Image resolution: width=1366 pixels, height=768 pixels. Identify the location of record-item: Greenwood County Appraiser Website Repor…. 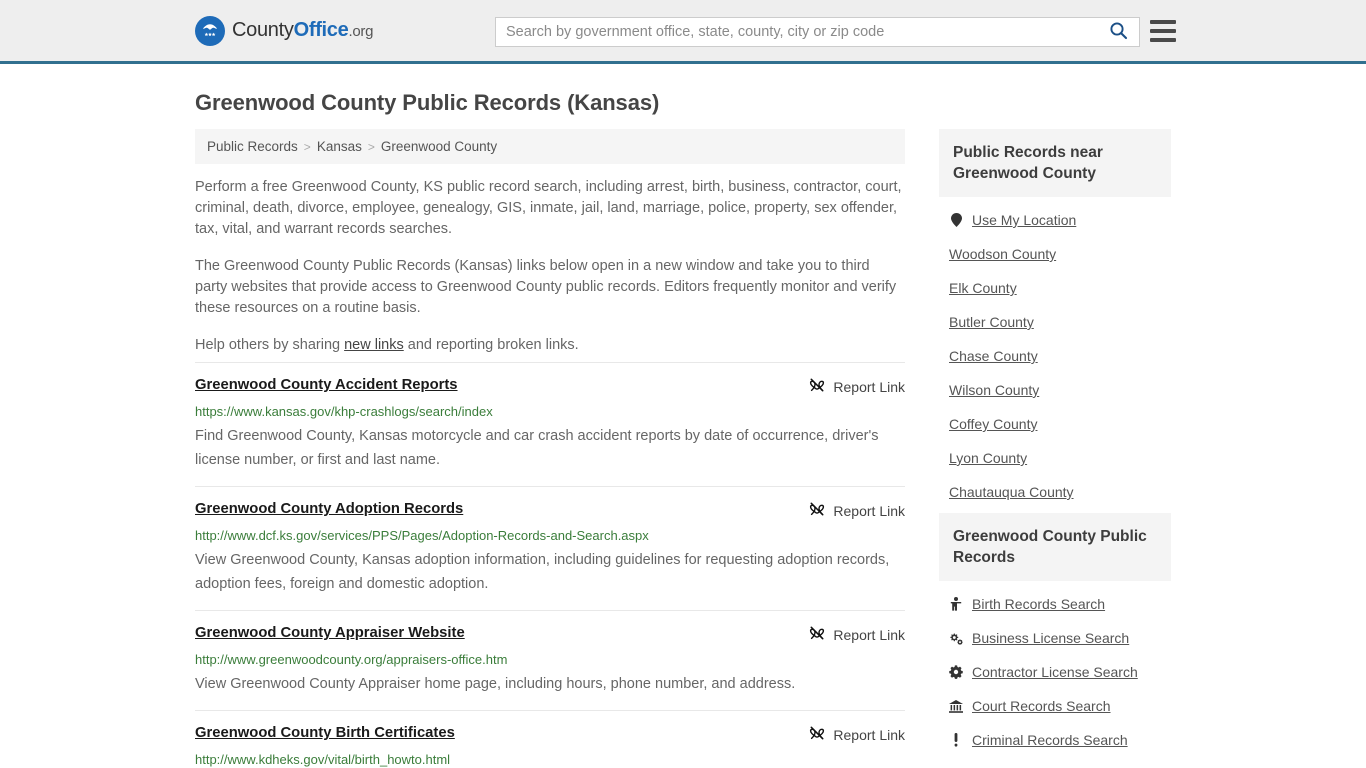
(550, 660).